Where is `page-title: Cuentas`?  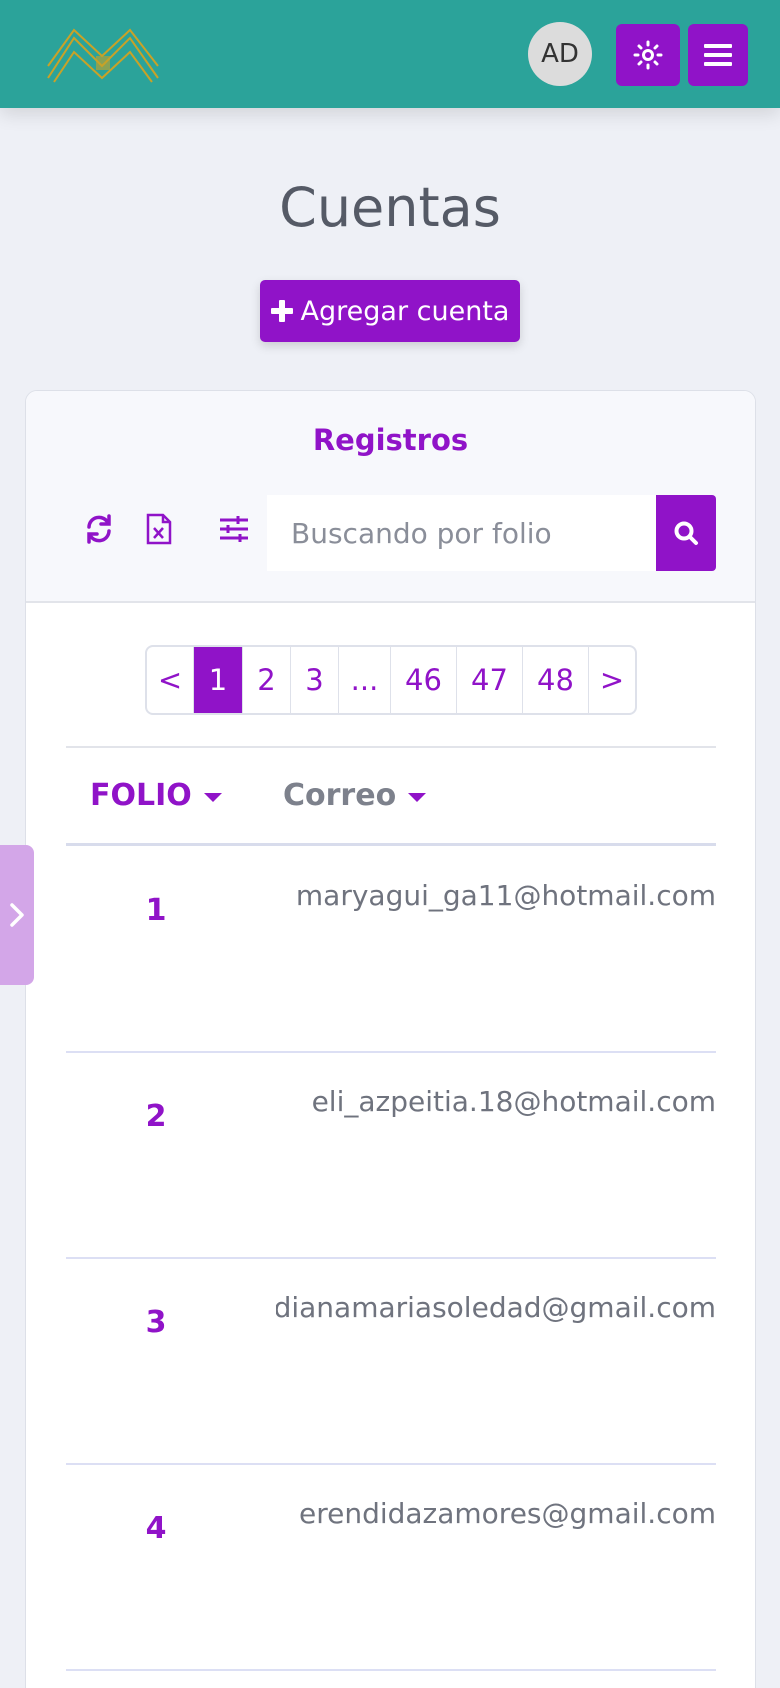
page-title: Cuentas is located at coordinates (390, 207).